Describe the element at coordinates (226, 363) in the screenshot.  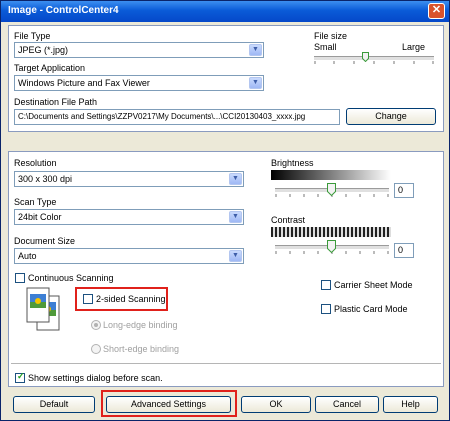
I see `divider` at that location.